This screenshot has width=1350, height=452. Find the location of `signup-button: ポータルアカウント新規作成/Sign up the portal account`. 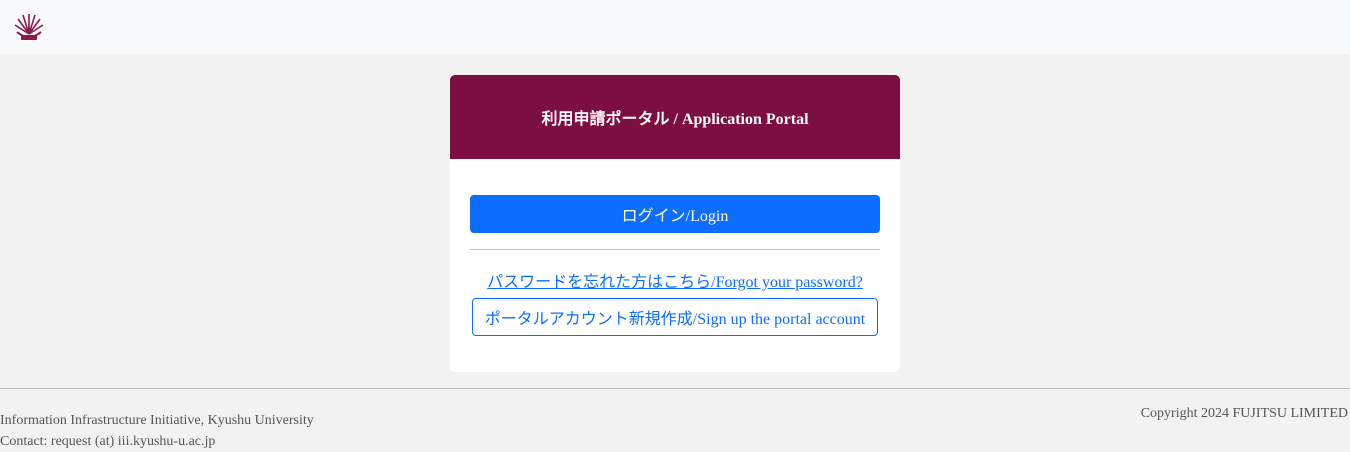

signup-button: ポータルアカウント新規作成/Sign up the portal account is located at coordinates (675, 317).